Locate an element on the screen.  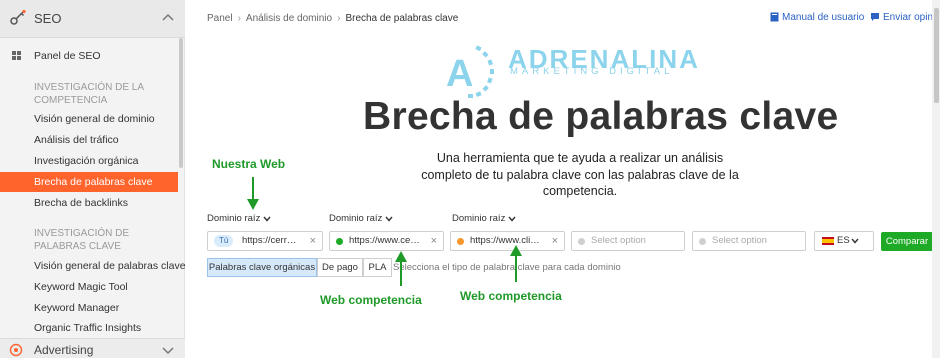
feedback-link: Enviar opinió is located at coordinates (905, 17).